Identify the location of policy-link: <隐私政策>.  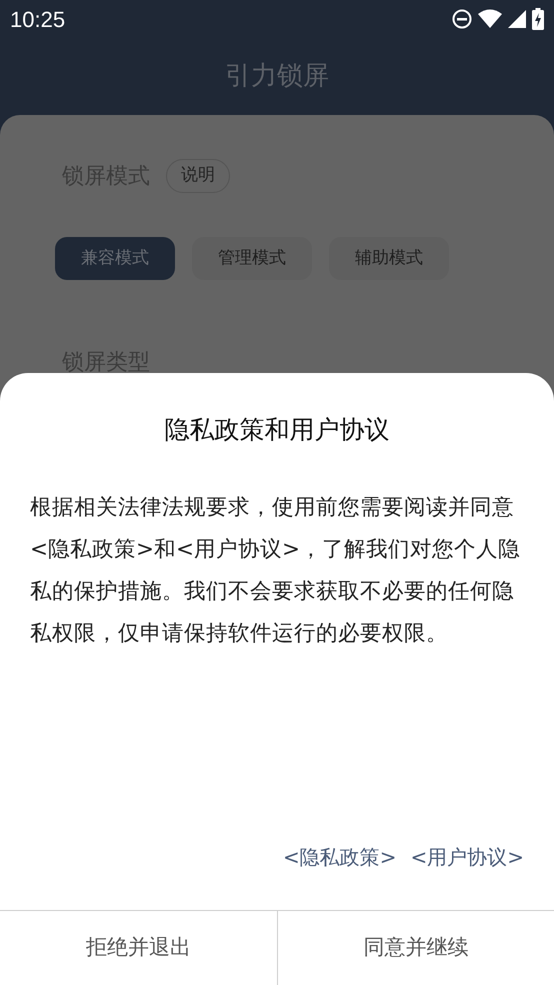
(339, 857).